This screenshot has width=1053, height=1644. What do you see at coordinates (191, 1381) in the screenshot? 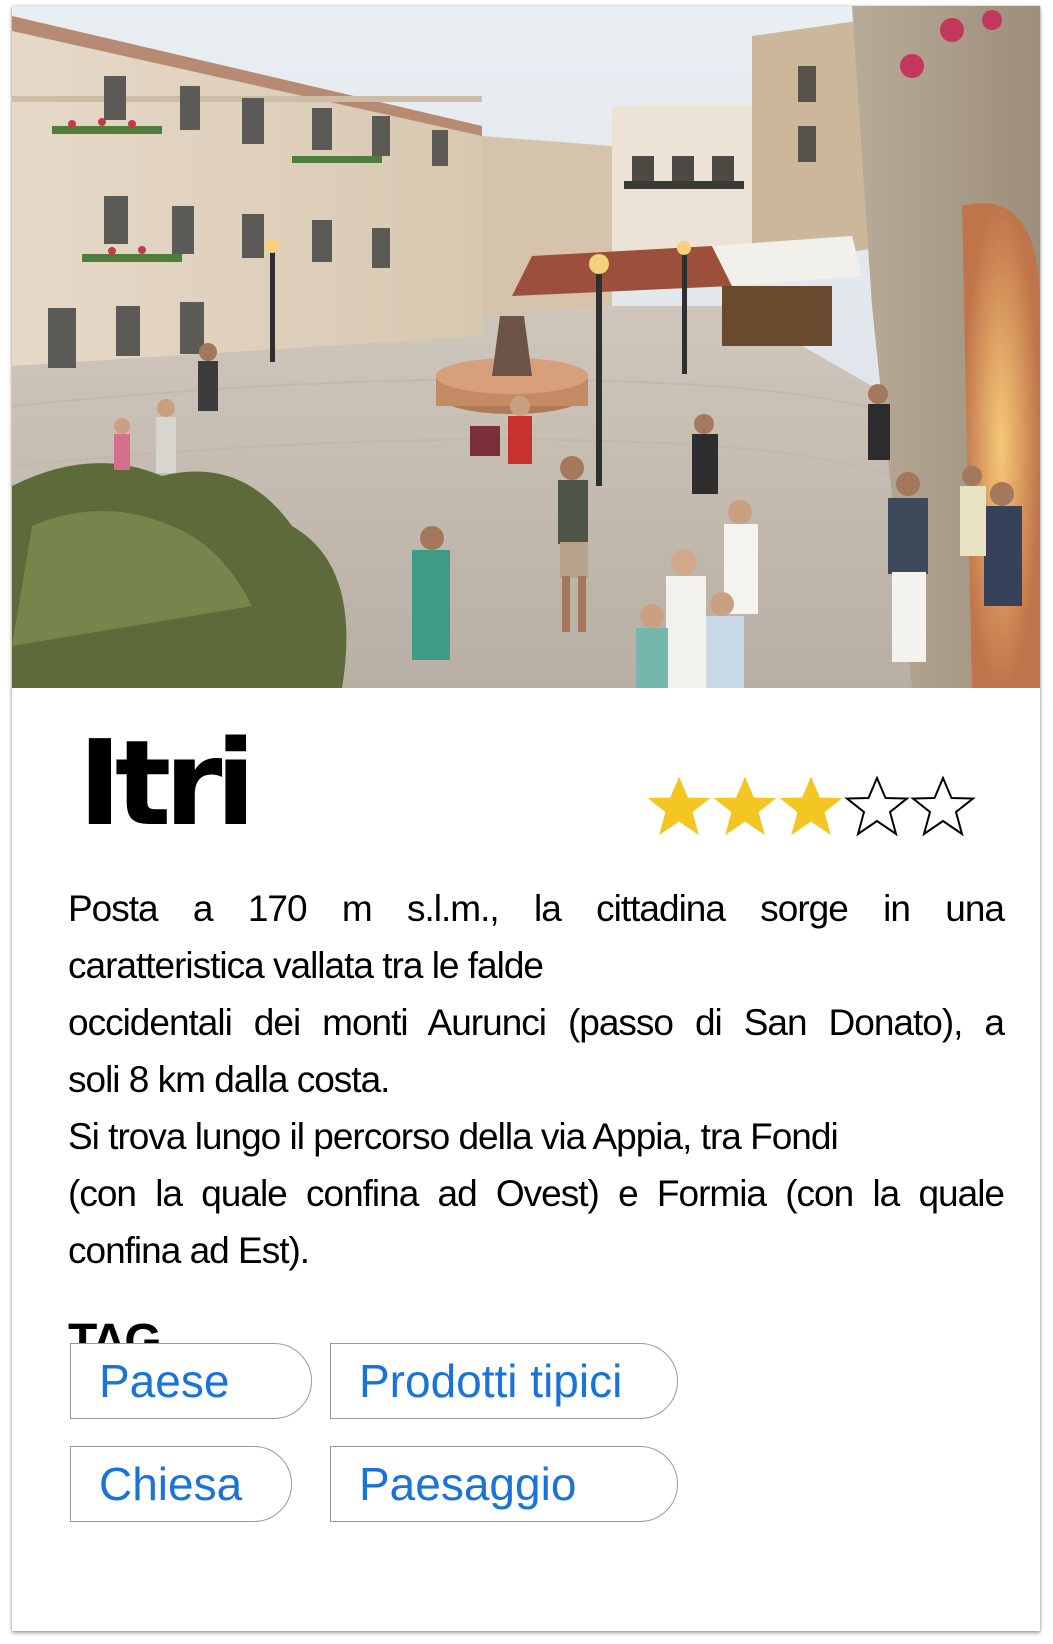
I see `tag-paese: Paese` at bounding box center [191, 1381].